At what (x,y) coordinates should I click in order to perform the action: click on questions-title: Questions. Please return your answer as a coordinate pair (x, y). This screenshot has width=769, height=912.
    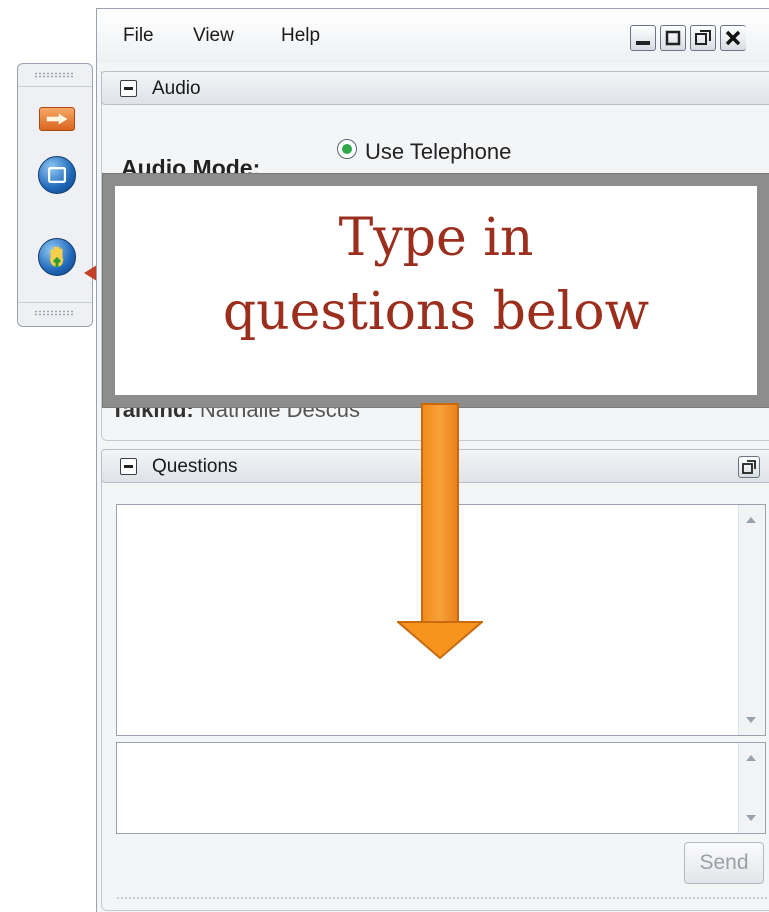
    Looking at the image, I should click on (195, 466).